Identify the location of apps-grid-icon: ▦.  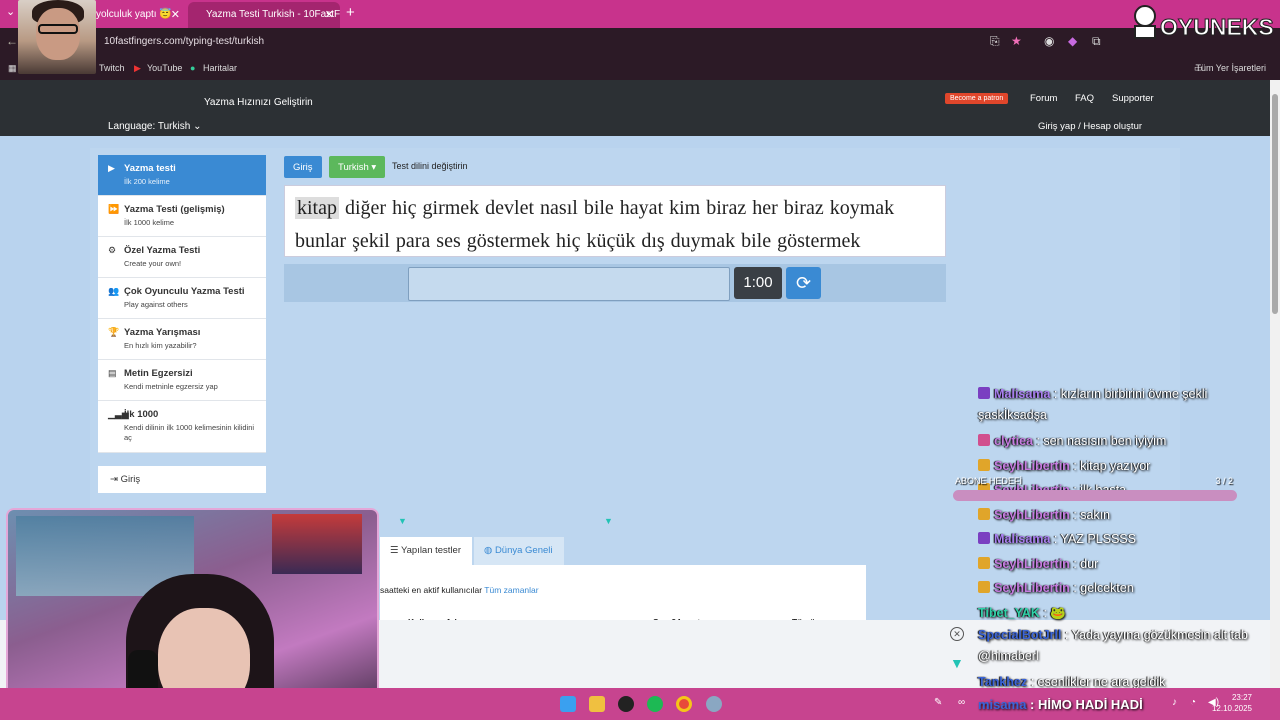
(12, 68).